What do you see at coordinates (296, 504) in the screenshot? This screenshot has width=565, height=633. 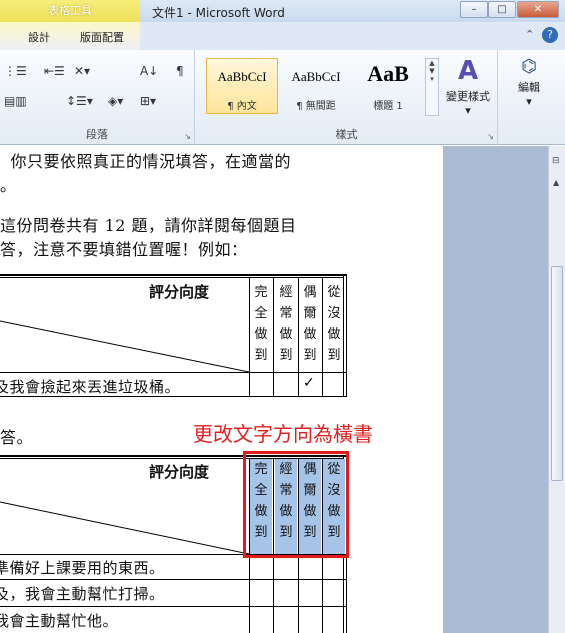 I see `annotation-highlight-box` at bounding box center [296, 504].